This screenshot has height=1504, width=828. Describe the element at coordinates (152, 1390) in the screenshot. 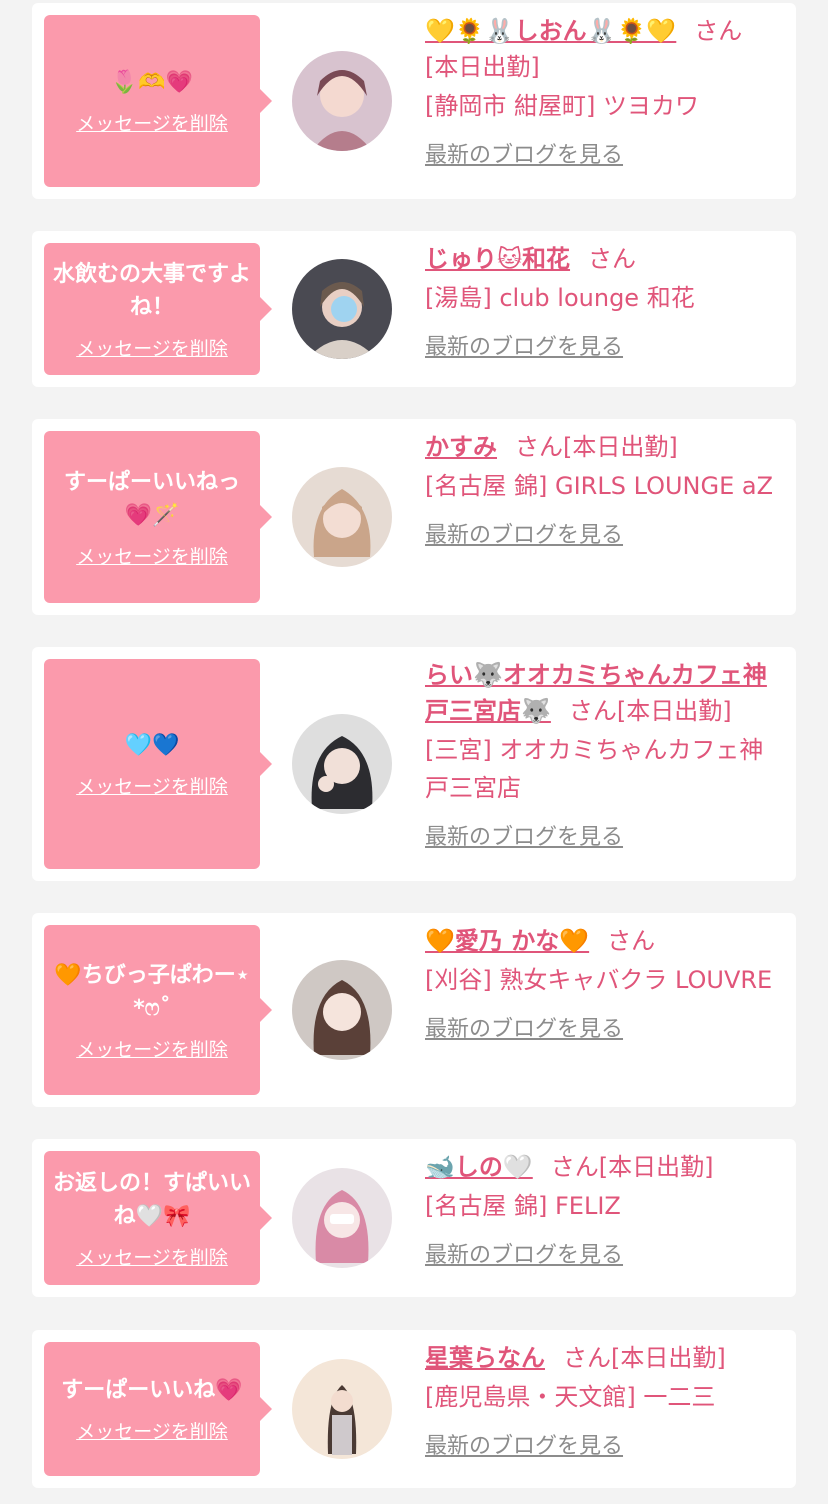

I see `message-text: すーぱーいいね💗` at that location.